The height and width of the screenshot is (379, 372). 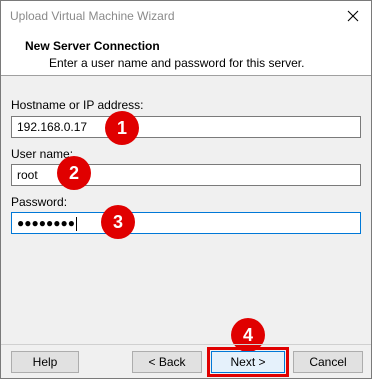 What do you see at coordinates (186, 223) in the screenshot?
I see `password-input: ●●●●●●●●` at bounding box center [186, 223].